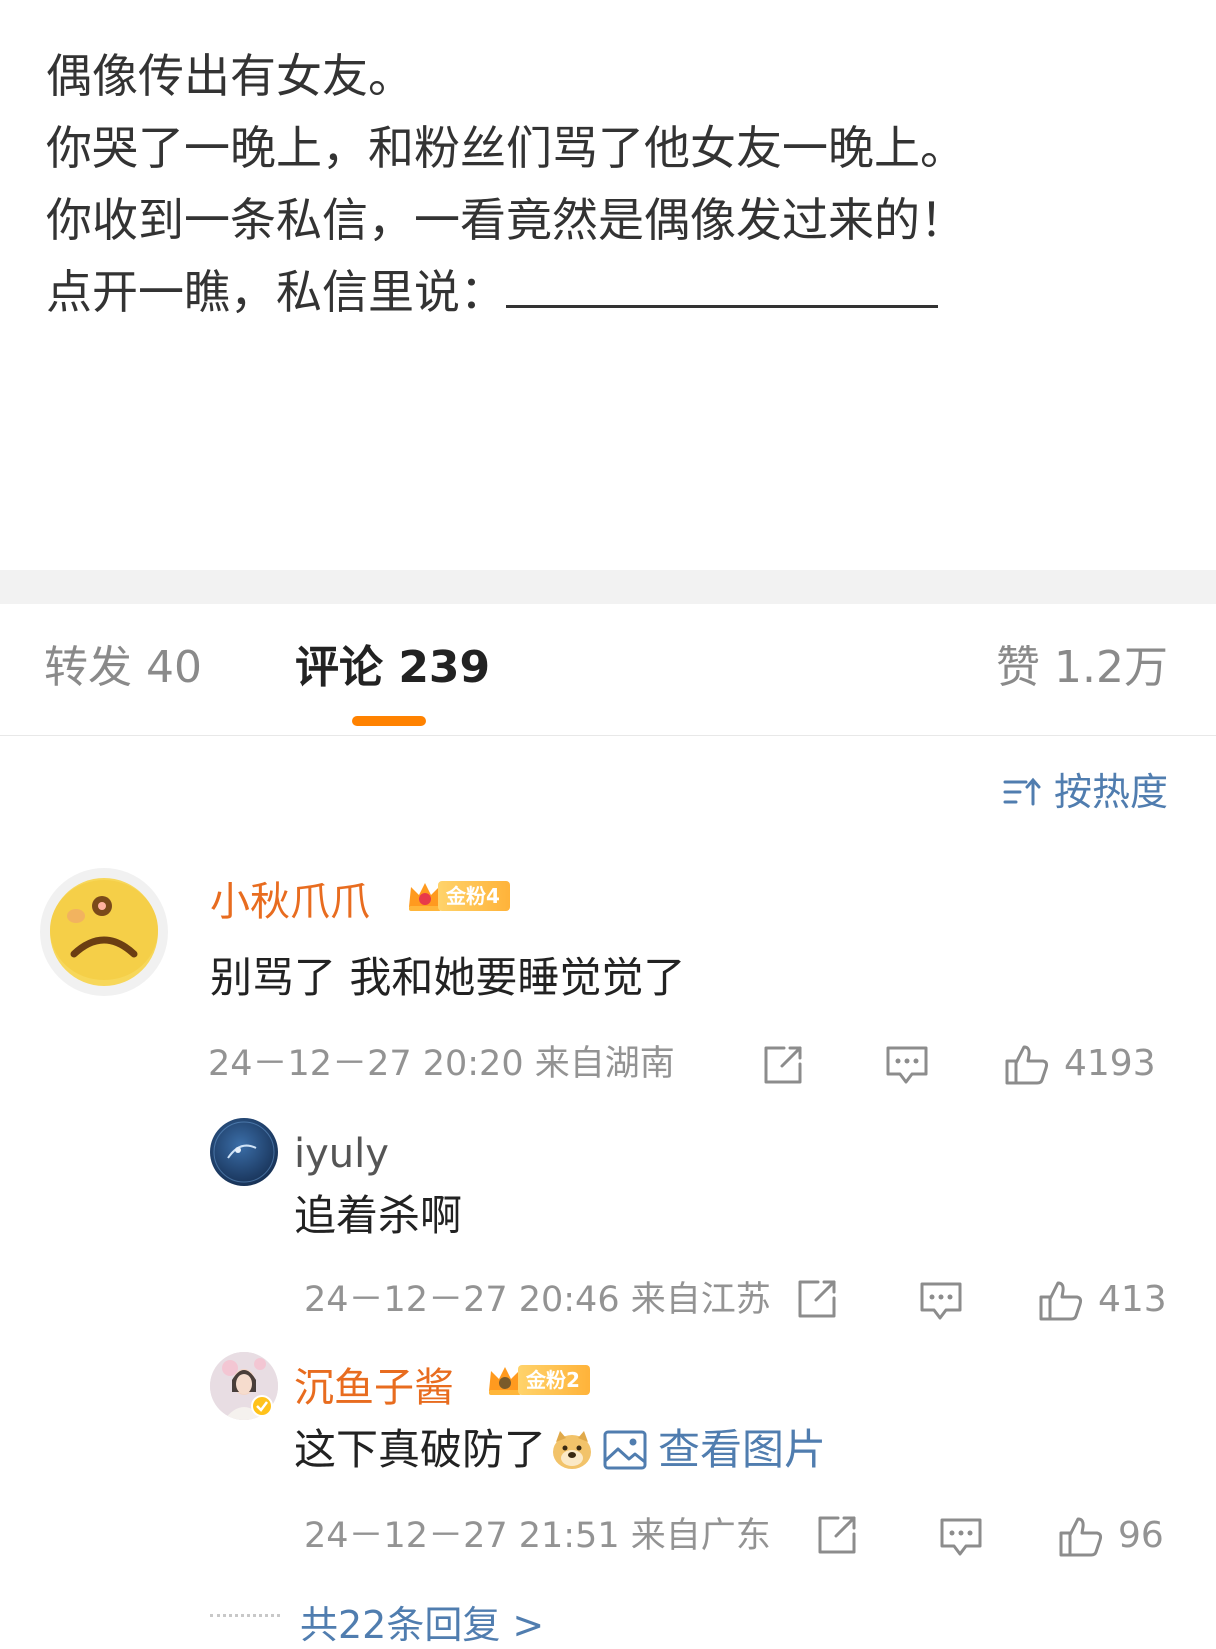  I want to click on sort-icon, so click(1022, 791).